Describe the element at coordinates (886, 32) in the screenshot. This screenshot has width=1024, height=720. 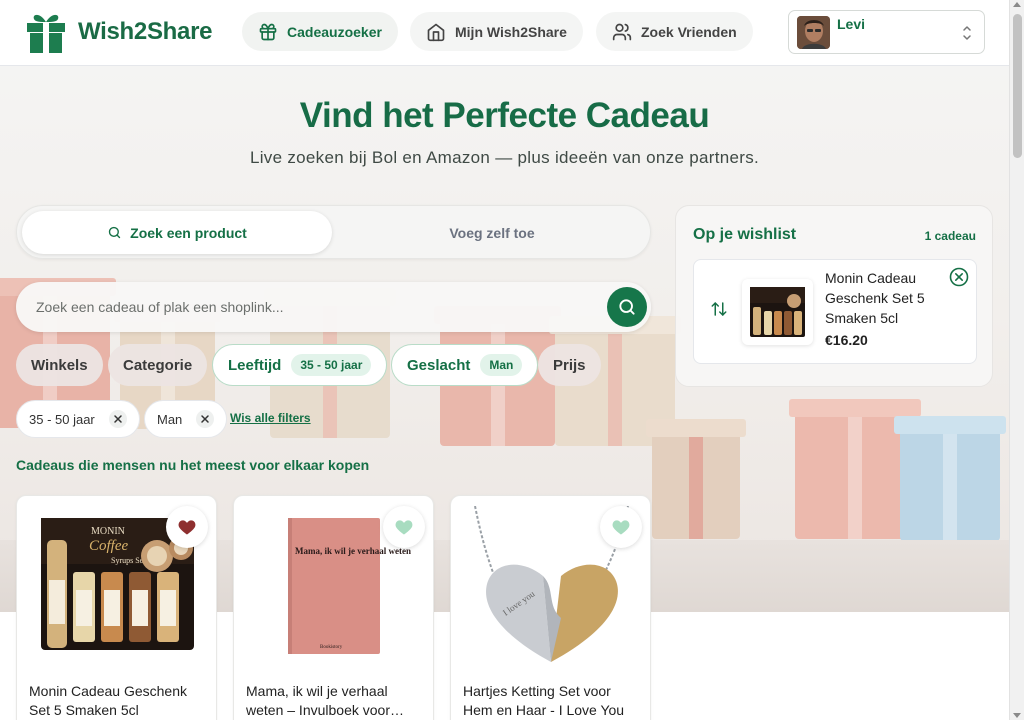
I see `user-menu: Levi` at that location.